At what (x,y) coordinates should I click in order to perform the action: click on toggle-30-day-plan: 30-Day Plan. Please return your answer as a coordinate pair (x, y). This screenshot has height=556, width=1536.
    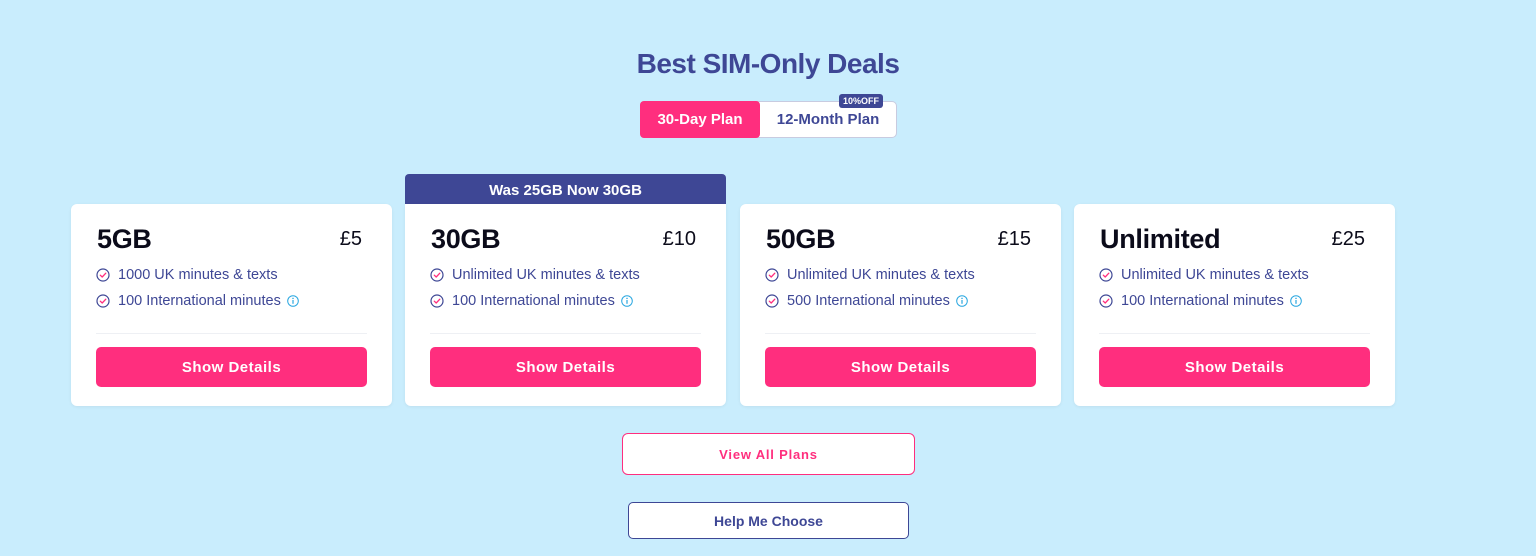
    Looking at the image, I should click on (700, 119).